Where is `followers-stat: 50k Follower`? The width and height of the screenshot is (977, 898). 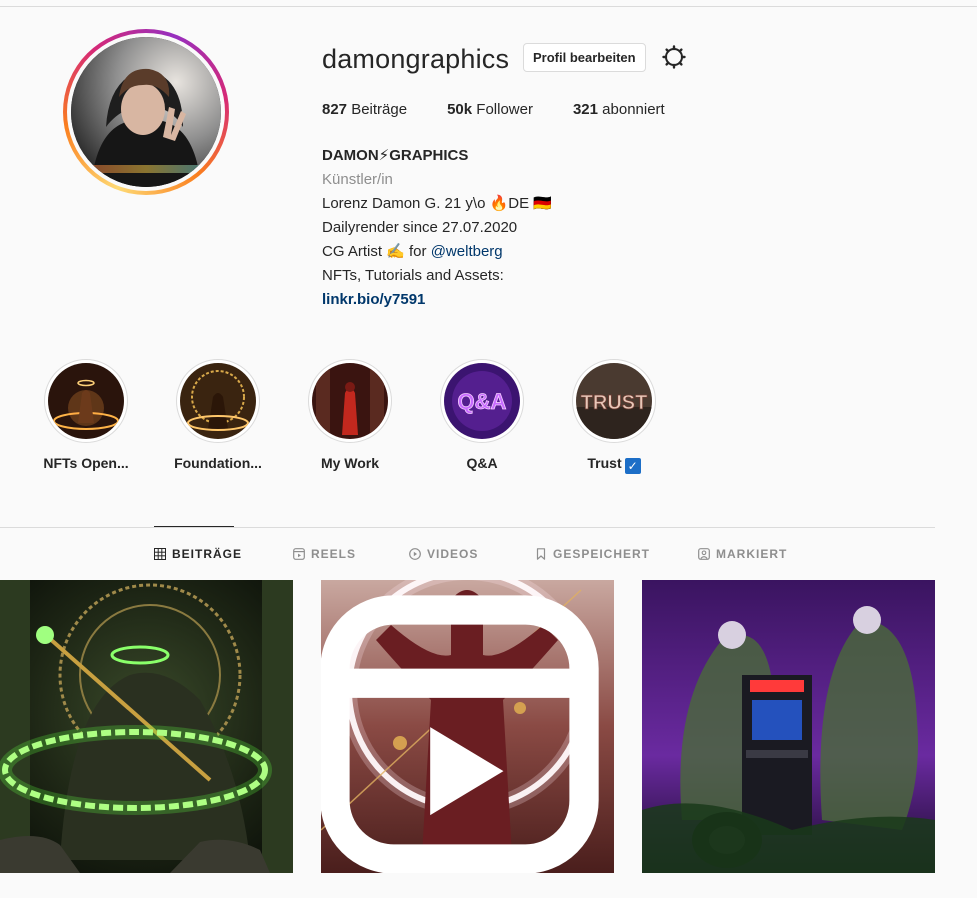 followers-stat: 50k Follower is located at coordinates (490, 109).